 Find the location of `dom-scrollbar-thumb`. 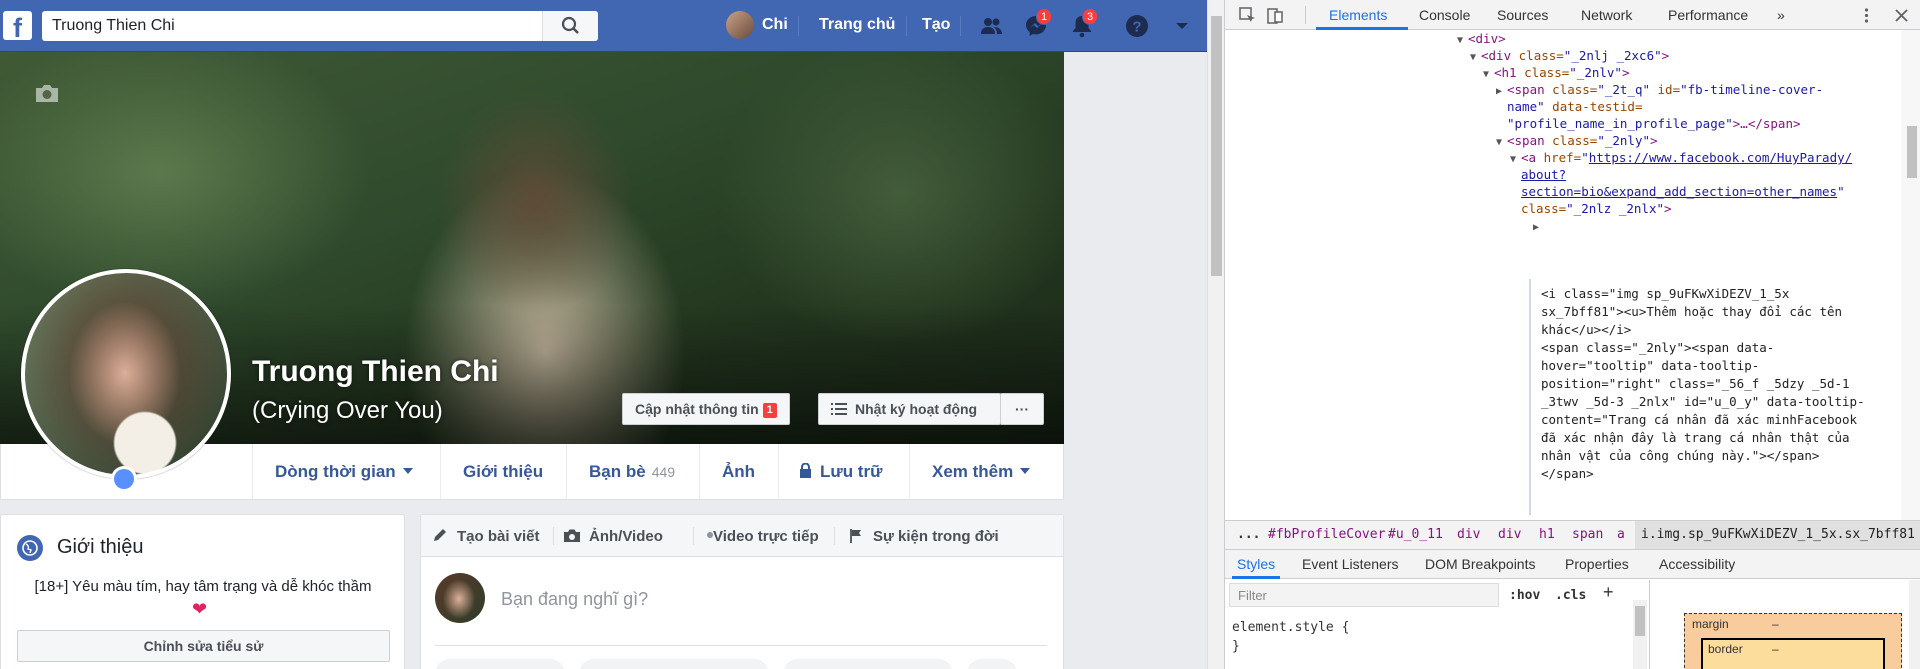

dom-scrollbar-thumb is located at coordinates (1912, 152).